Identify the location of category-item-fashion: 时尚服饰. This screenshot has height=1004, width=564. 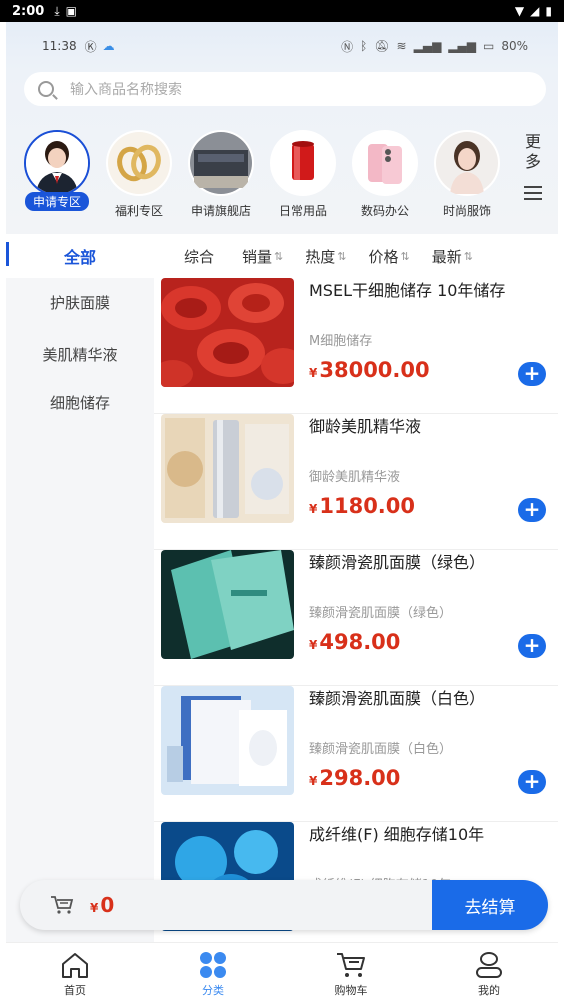
(467, 180).